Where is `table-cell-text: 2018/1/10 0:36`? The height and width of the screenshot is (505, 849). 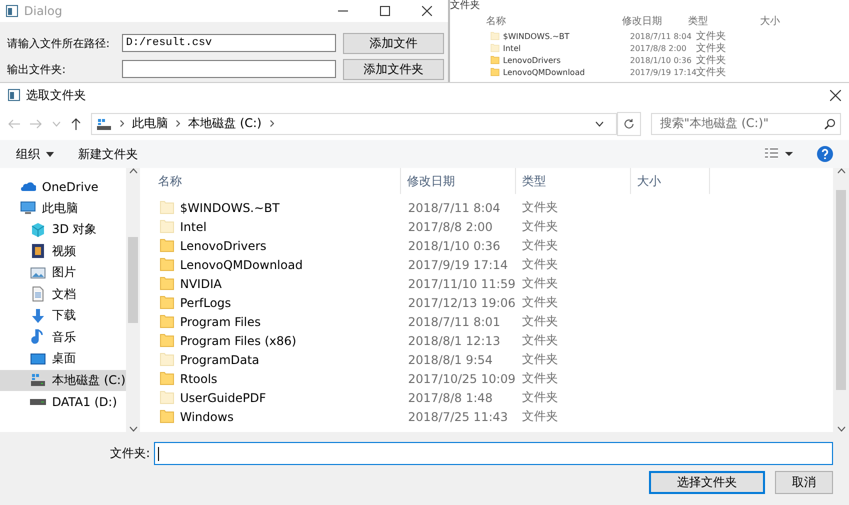
table-cell-text: 2018/1/10 0:36 is located at coordinates (454, 245).